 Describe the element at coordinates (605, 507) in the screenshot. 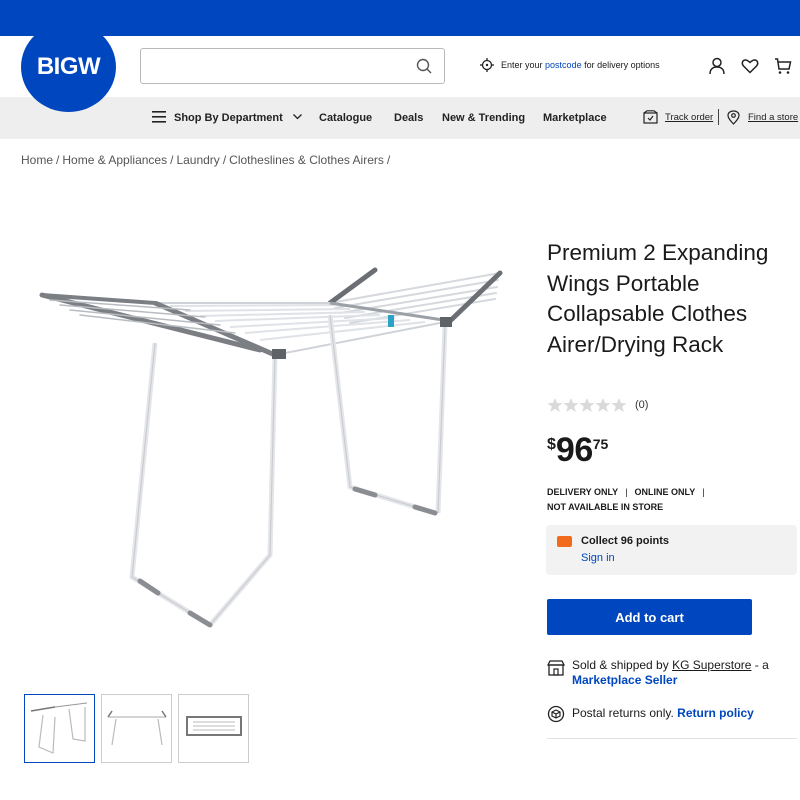

I see `not-in-store-label: NOT AVAILABLE IN STORE` at that location.